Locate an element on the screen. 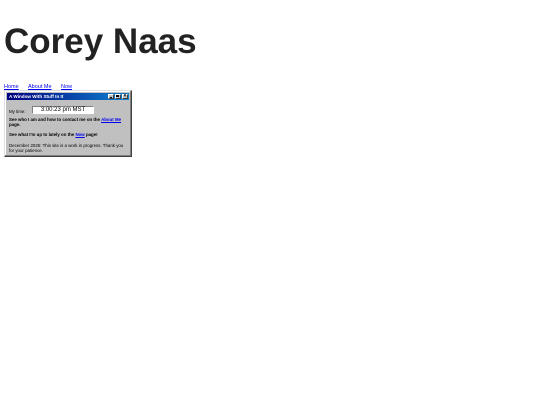  time-row: My time: 3:00:23 pm MST is located at coordinates (68, 109).